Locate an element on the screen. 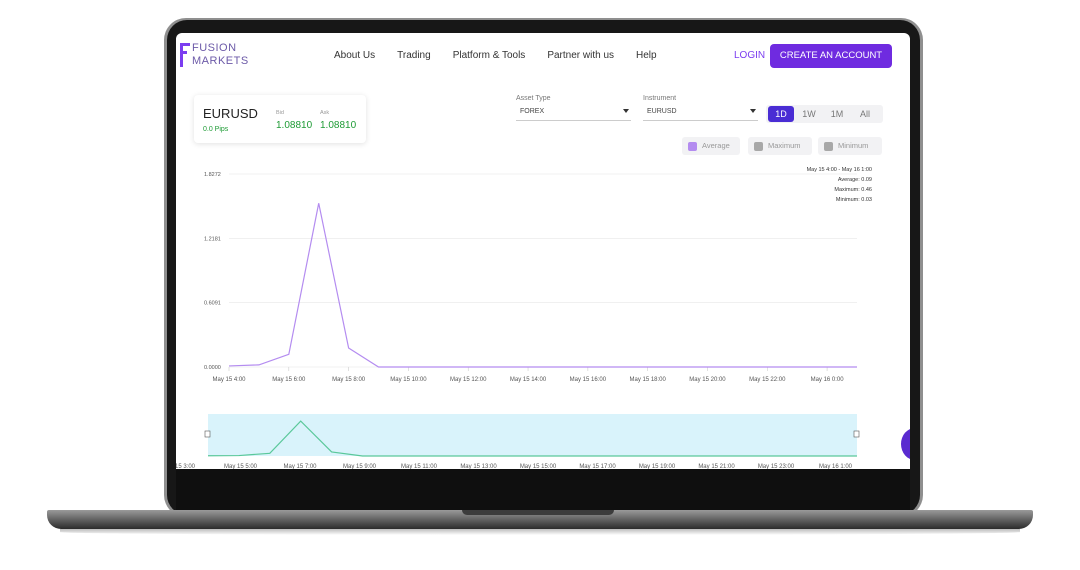 The width and height of the screenshot is (1080, 570). y-tick-label: 1.2181 is located at coordinates (212, 239).